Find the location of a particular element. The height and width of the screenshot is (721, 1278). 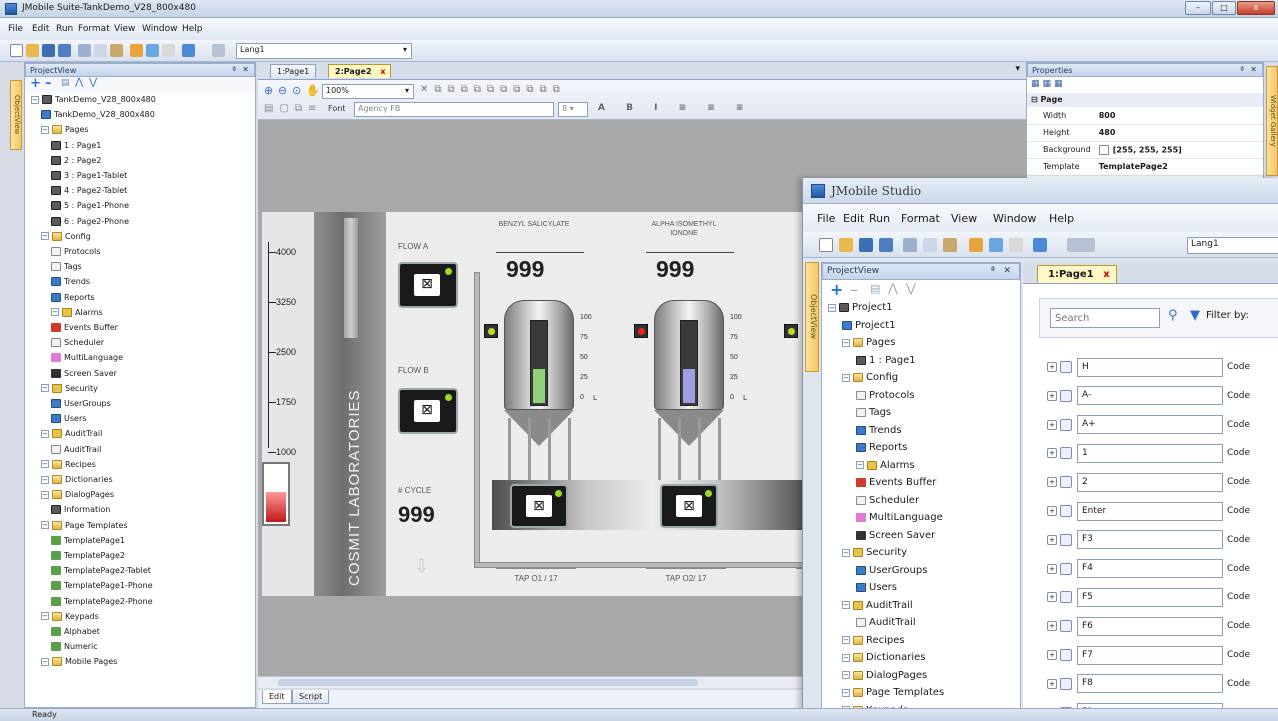

property-row: Background [255, 255, 255] is located at coordinates (1145, 150).